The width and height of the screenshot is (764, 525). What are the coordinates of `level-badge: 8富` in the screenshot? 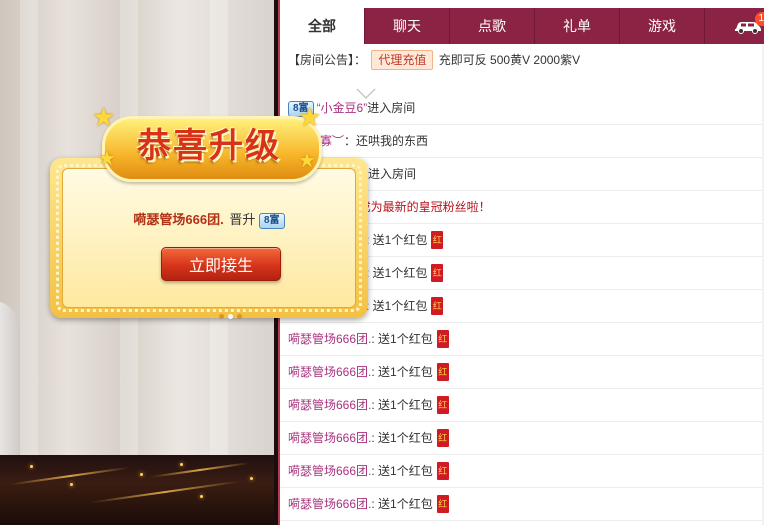 It's located at (272, 220).